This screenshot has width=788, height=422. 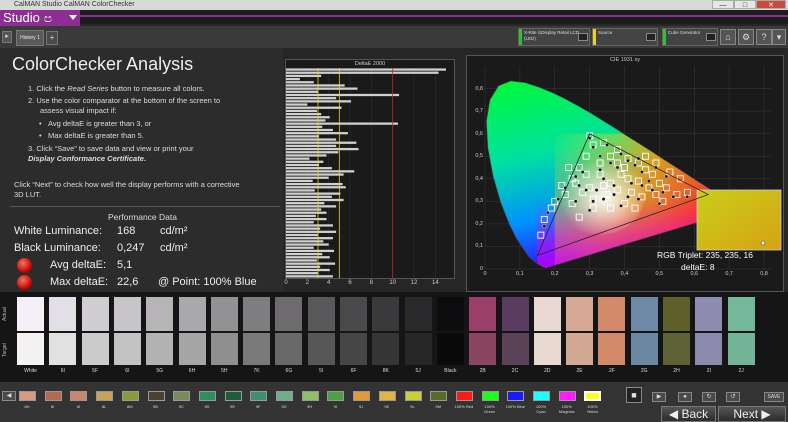 What do you see at coordinates (764, 37) in the screenshot?
I see `help-button: ?` at bounding box center [764, 37].